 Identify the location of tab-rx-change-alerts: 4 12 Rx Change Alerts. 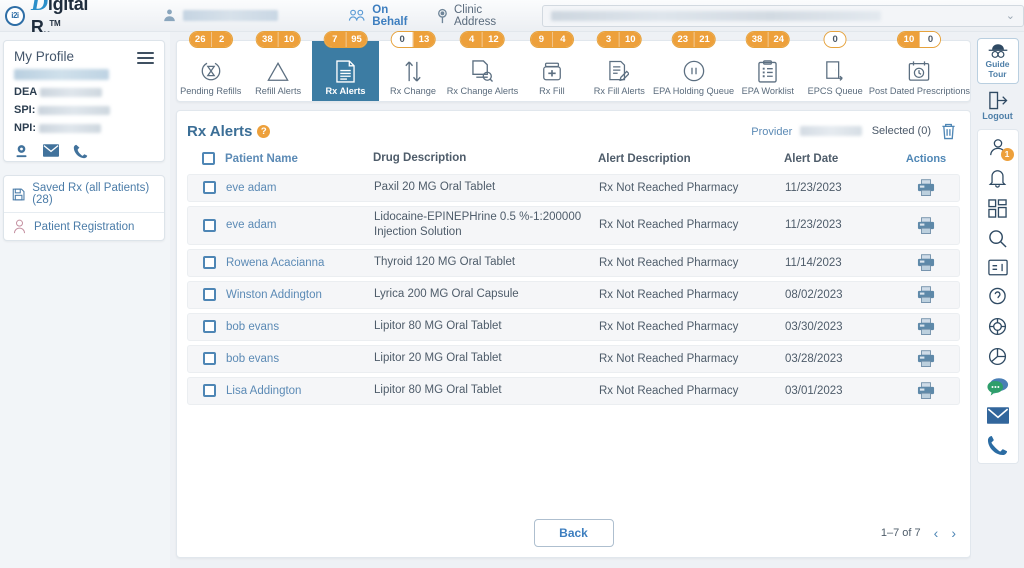
(482, 66).